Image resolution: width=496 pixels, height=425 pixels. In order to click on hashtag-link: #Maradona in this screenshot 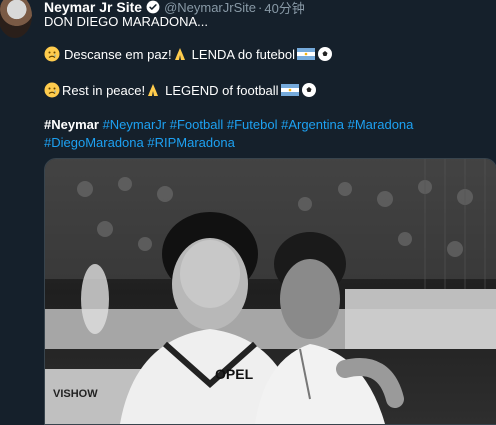, I will do `click(381, 124)`.